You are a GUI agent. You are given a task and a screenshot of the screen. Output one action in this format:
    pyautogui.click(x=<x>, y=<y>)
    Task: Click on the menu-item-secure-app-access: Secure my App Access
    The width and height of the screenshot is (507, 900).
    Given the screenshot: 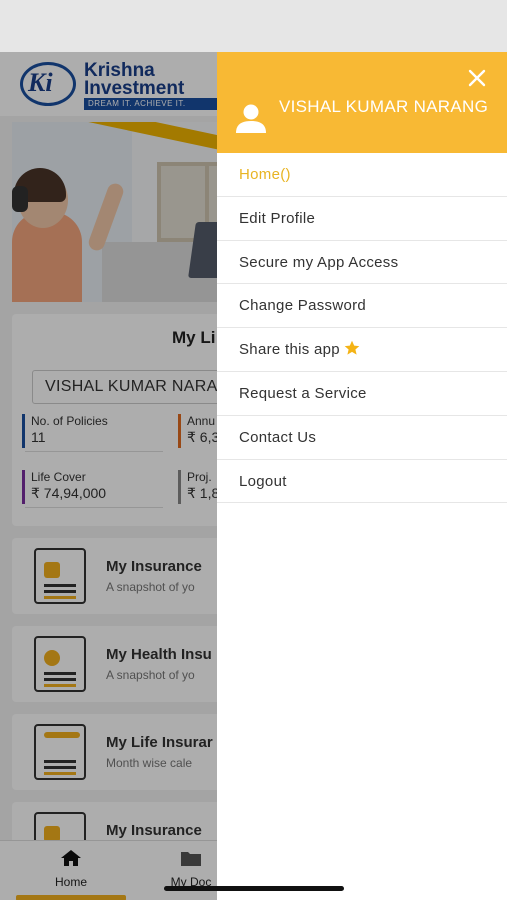 What is the action you would take?
    pyautogui.click(x=362, y=263)
    